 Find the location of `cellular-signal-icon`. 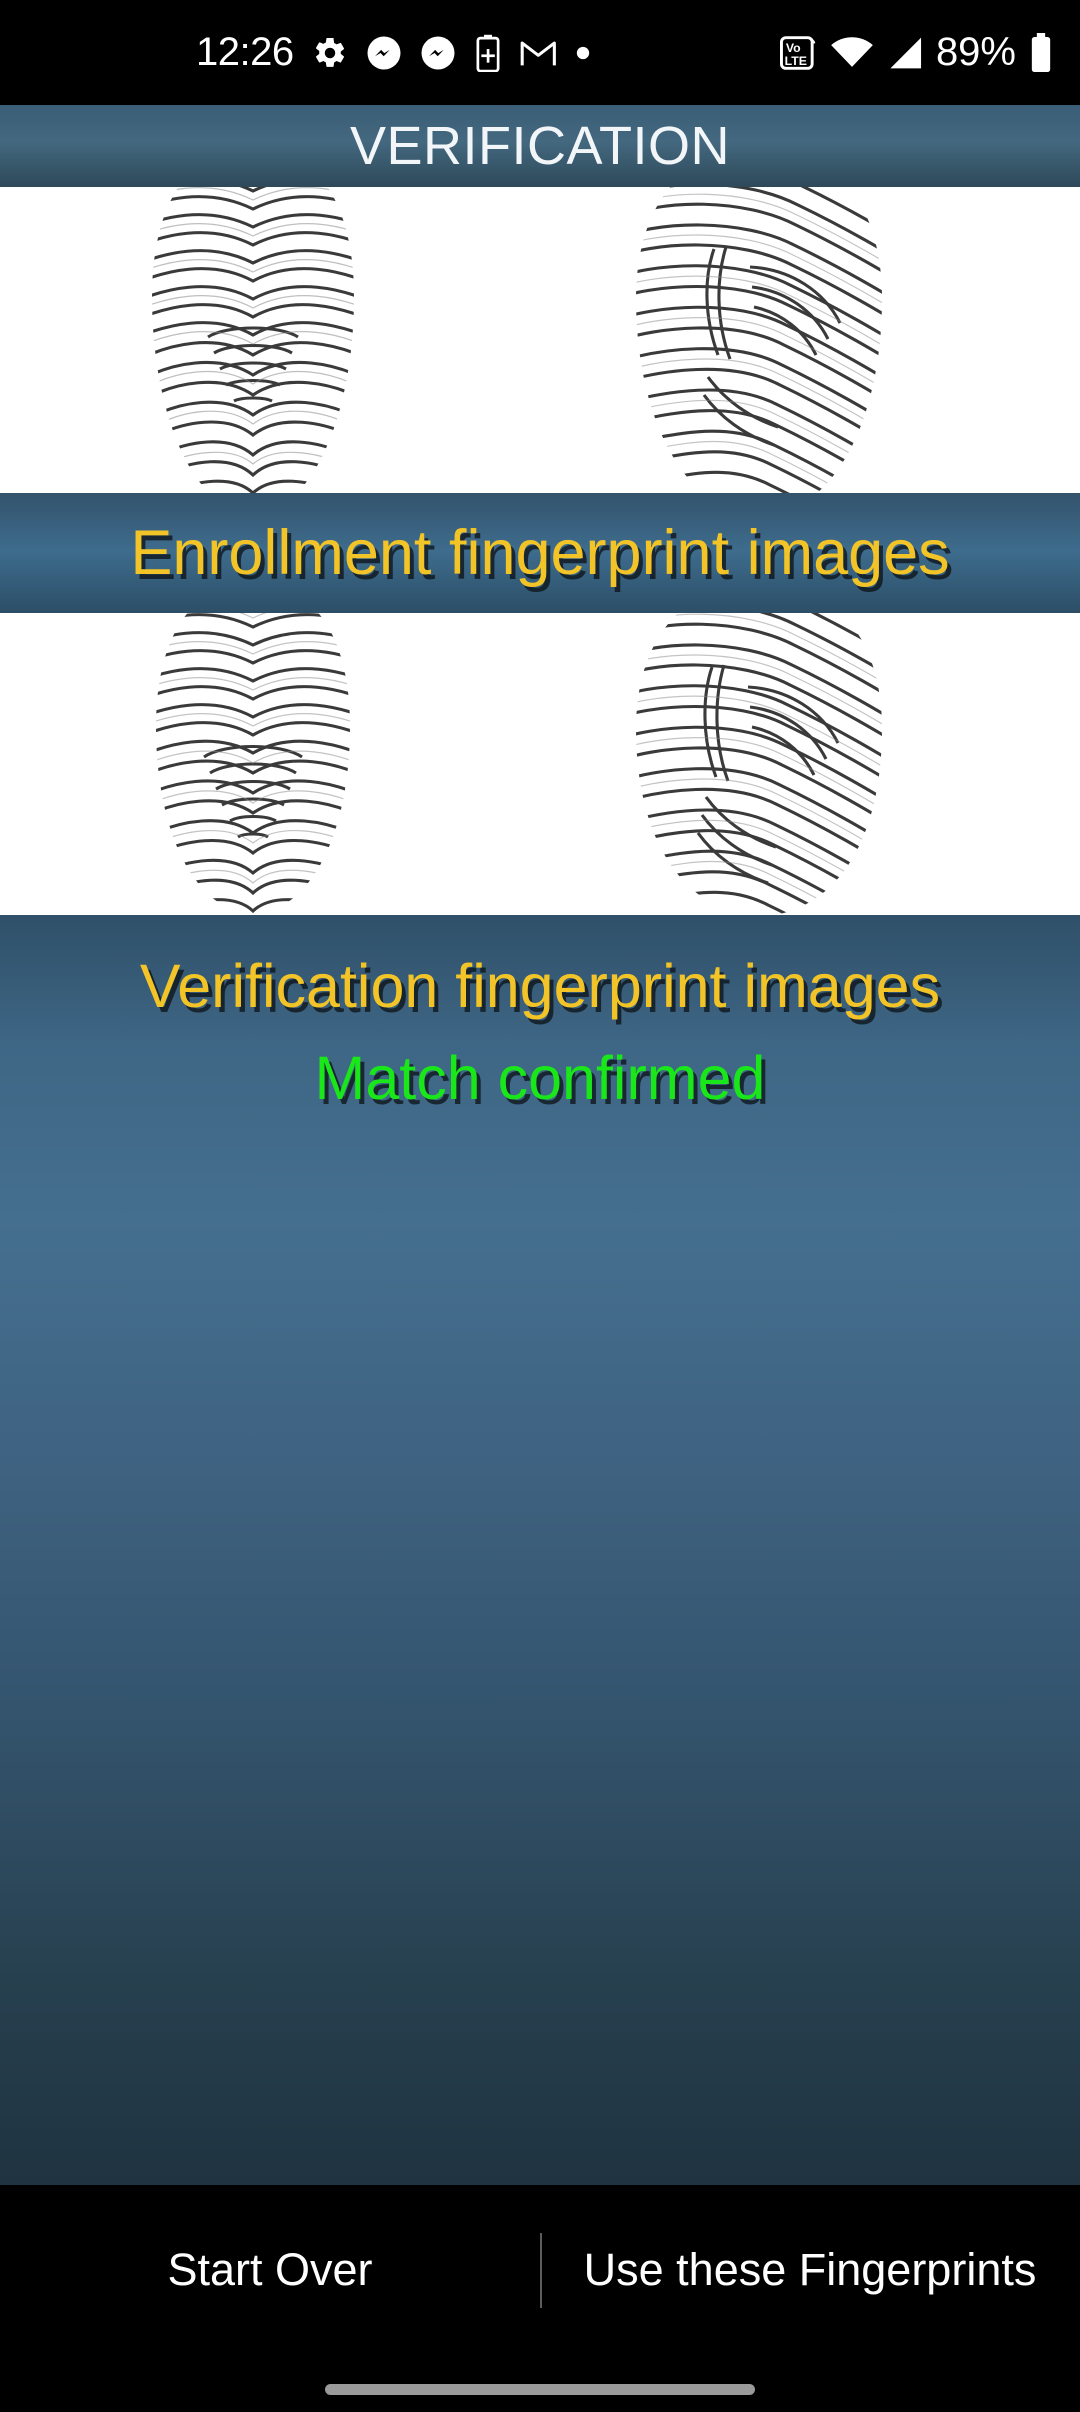

cellular-signal-icon is located at coordinates (905, 53).